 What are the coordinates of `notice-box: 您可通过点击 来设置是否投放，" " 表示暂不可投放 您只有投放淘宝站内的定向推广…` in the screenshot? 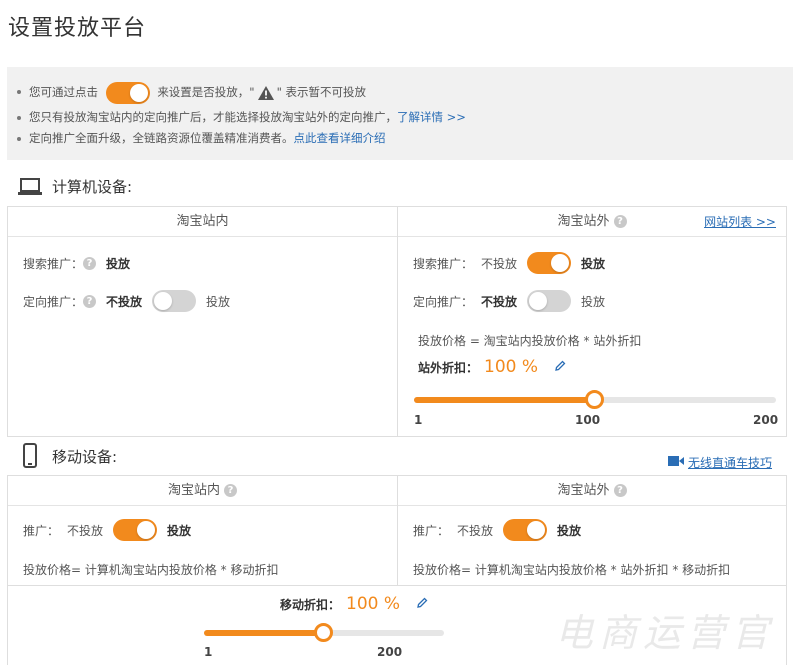 It's located at (400, 113).